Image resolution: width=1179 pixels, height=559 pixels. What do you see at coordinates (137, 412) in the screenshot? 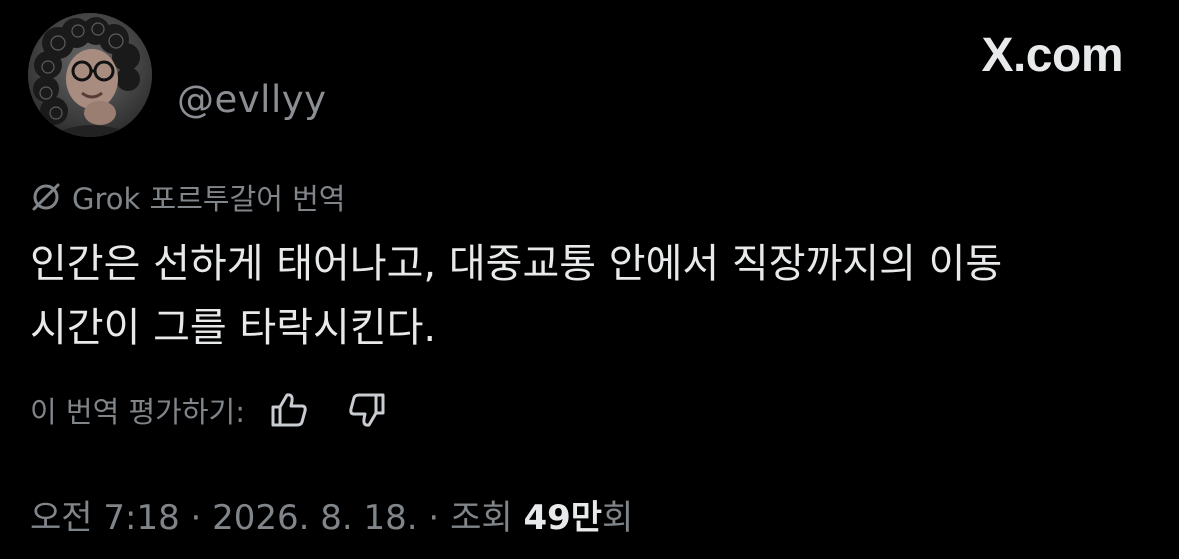
I see `rate-translation-label: 이 번역 평가하기:` at bounding box center [137, 412].